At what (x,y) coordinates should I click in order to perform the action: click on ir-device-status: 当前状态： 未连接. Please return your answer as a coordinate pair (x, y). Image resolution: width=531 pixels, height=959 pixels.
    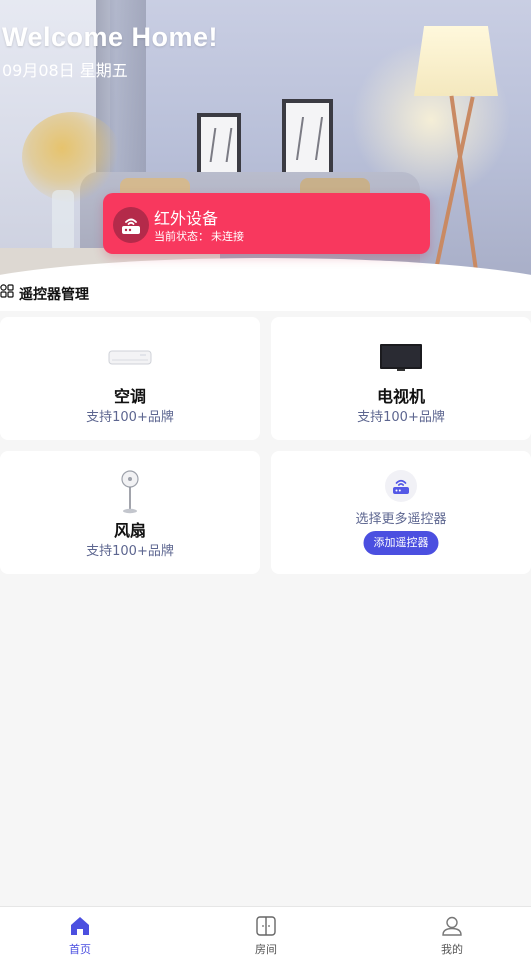
    Looking at the image, I should click on (199, 236).